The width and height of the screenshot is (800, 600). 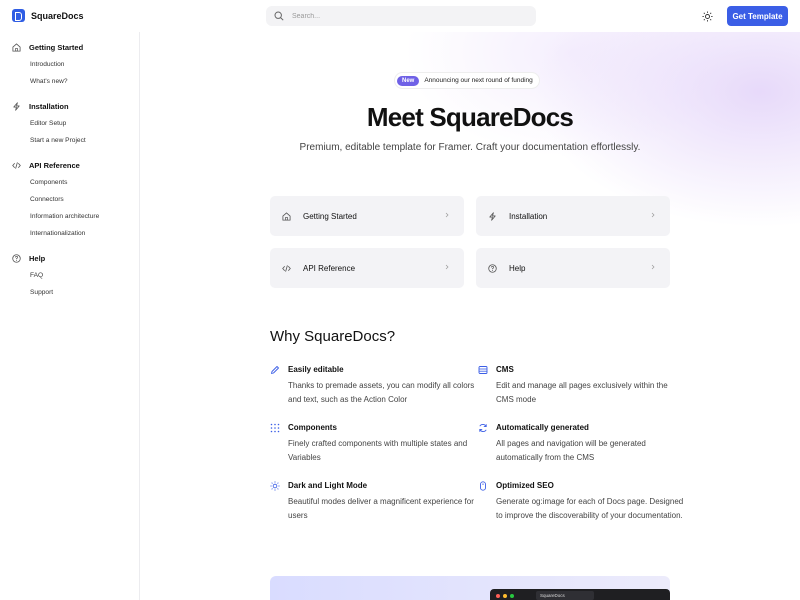 What do you see at coordinates (48, 182) in the screenshot?
I see `sidebar-link-components: Components` at bounding box center [48, 182].